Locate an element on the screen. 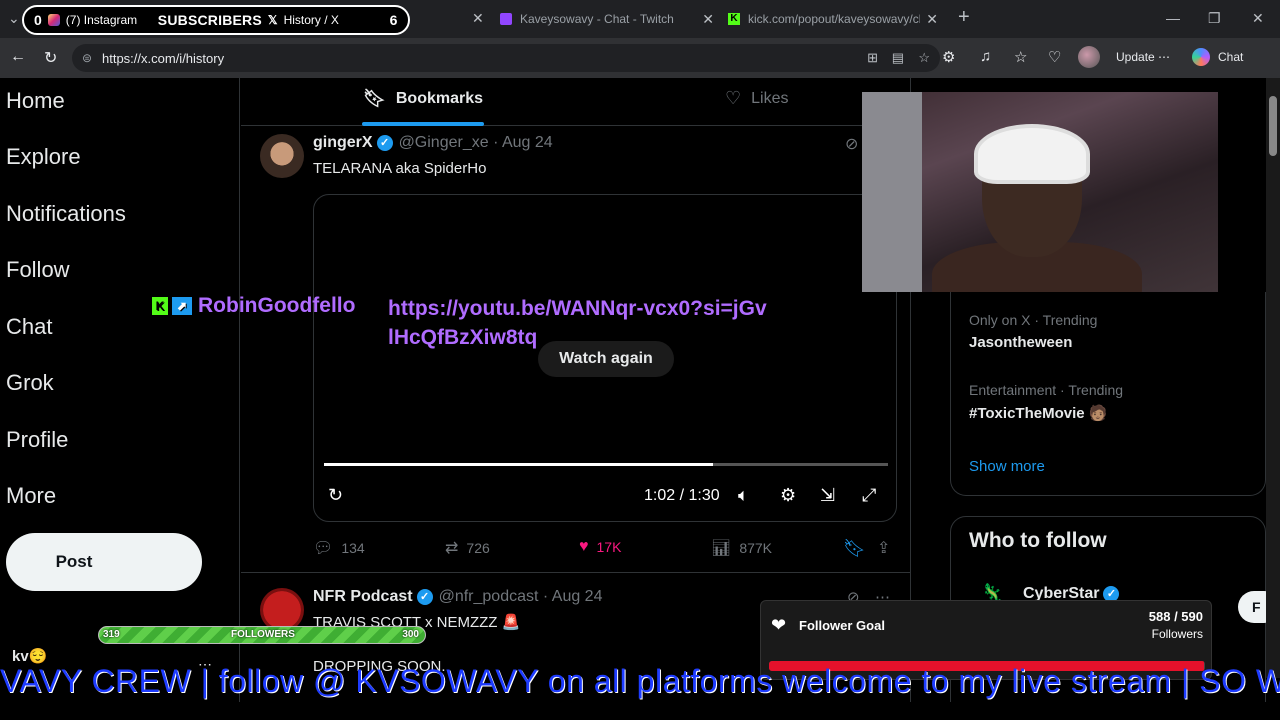 This screenshot has width=1280, height=720. show-more-link: Show more is located at coordinates (1007, 466).